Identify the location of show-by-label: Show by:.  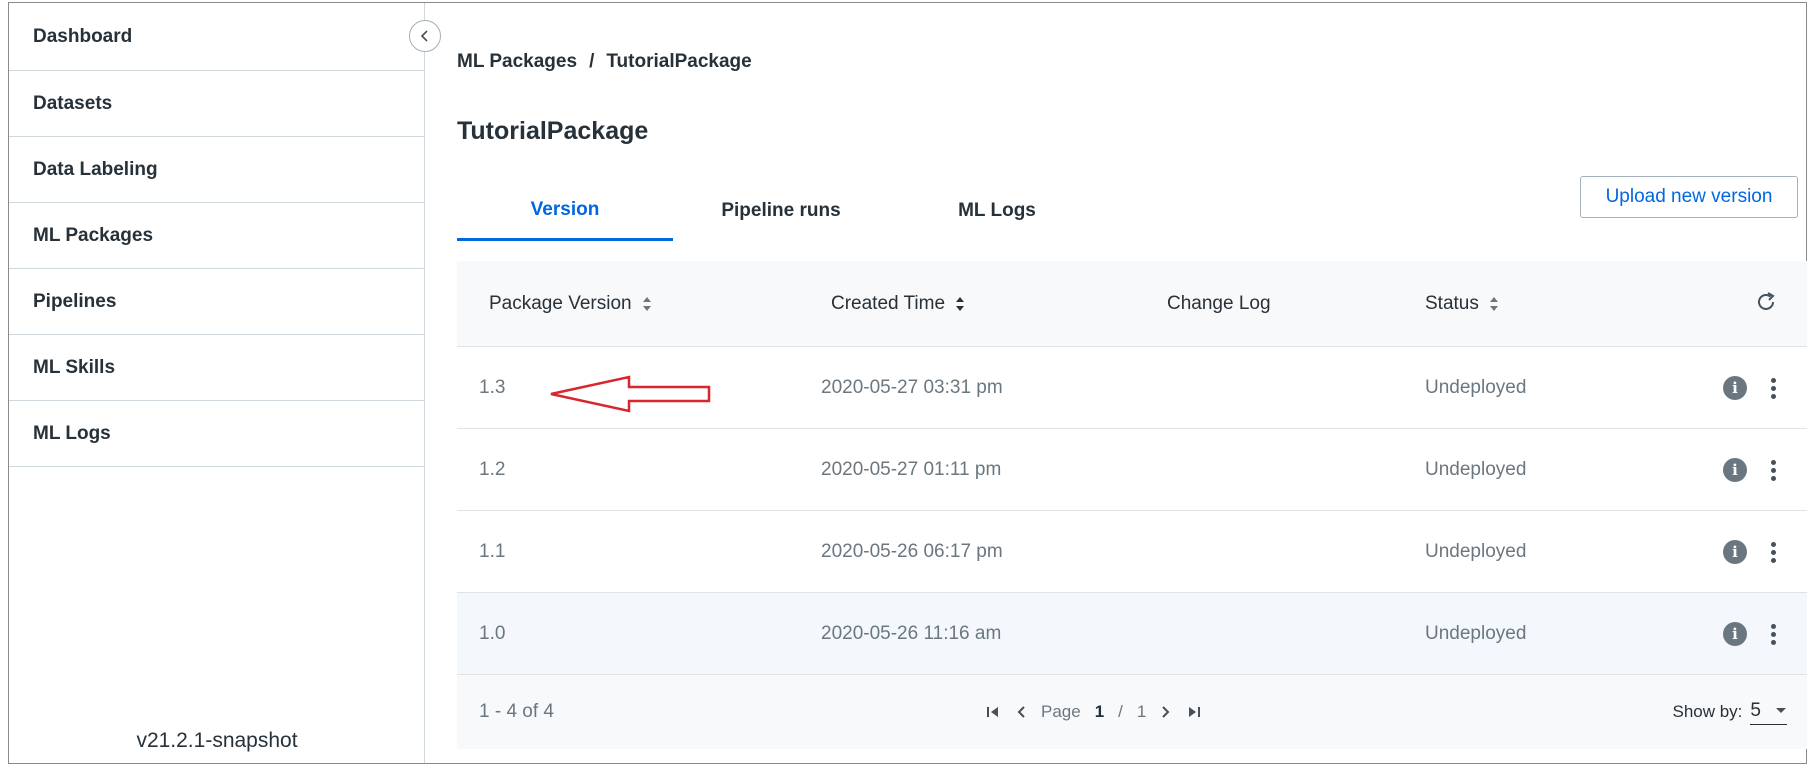
(1707, 711).